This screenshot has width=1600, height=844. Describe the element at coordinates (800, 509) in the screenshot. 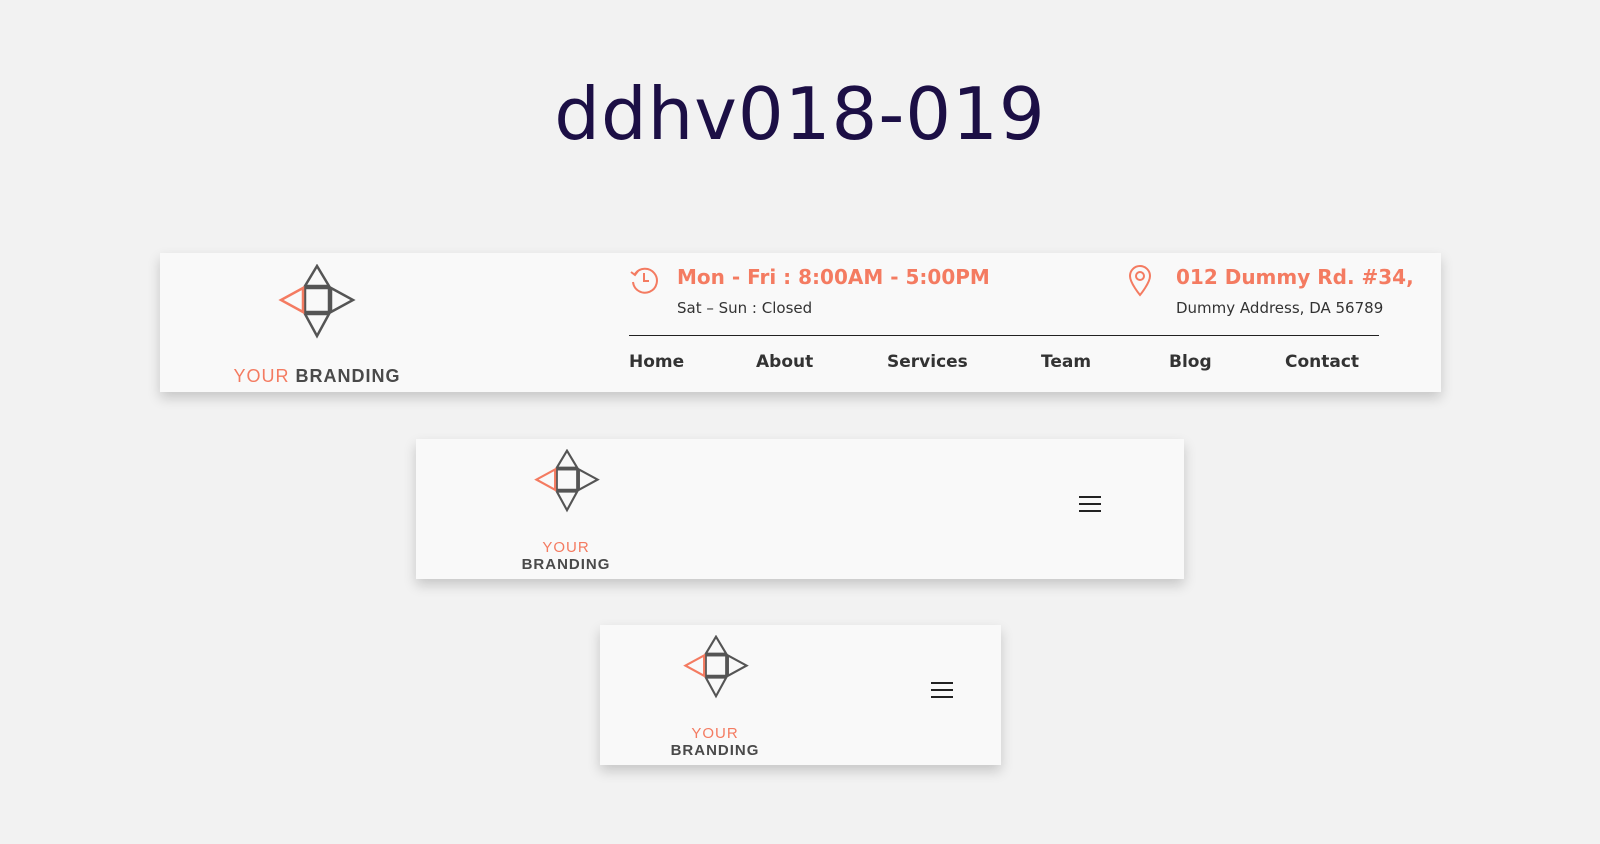

I see `tablet-header: YOUR BRANDING` at that location.